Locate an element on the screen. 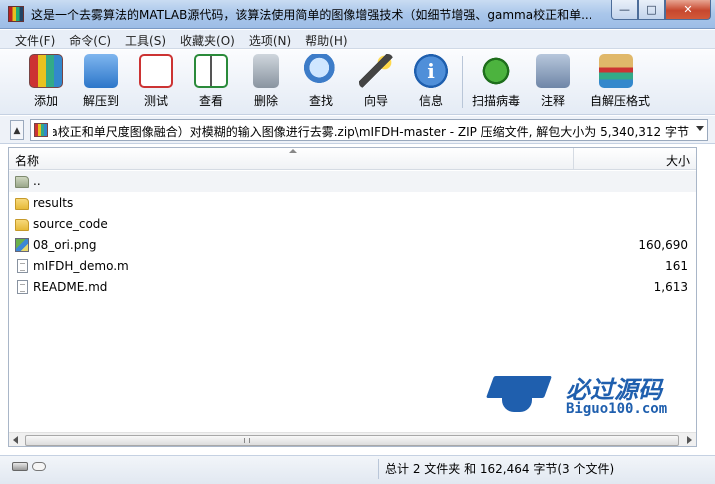  extract-to-button: 解压到 is located at coordinates (101, 82).